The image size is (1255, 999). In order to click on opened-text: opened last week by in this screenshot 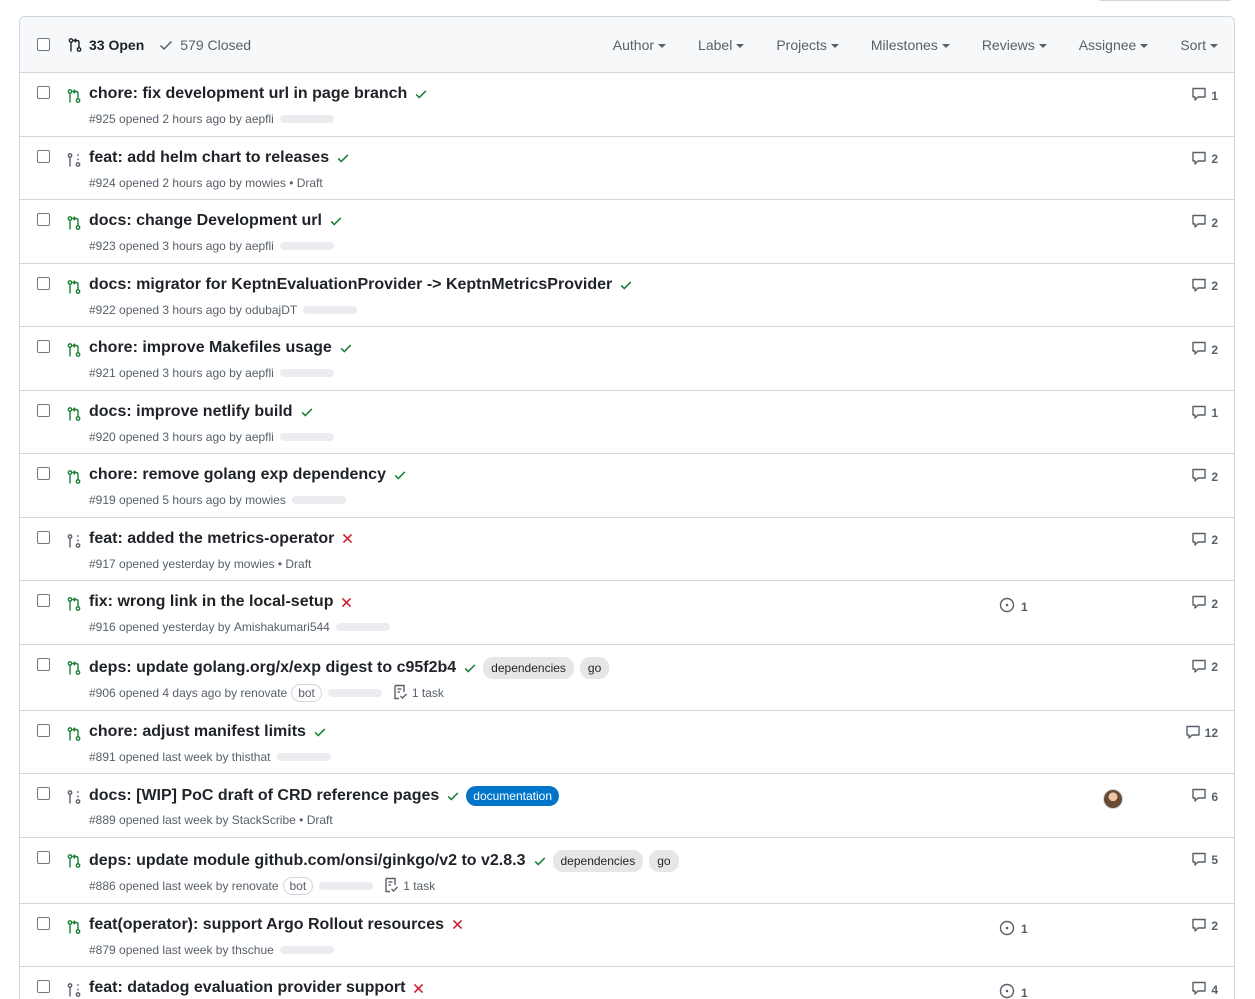, I will do `click(174, 756)`.